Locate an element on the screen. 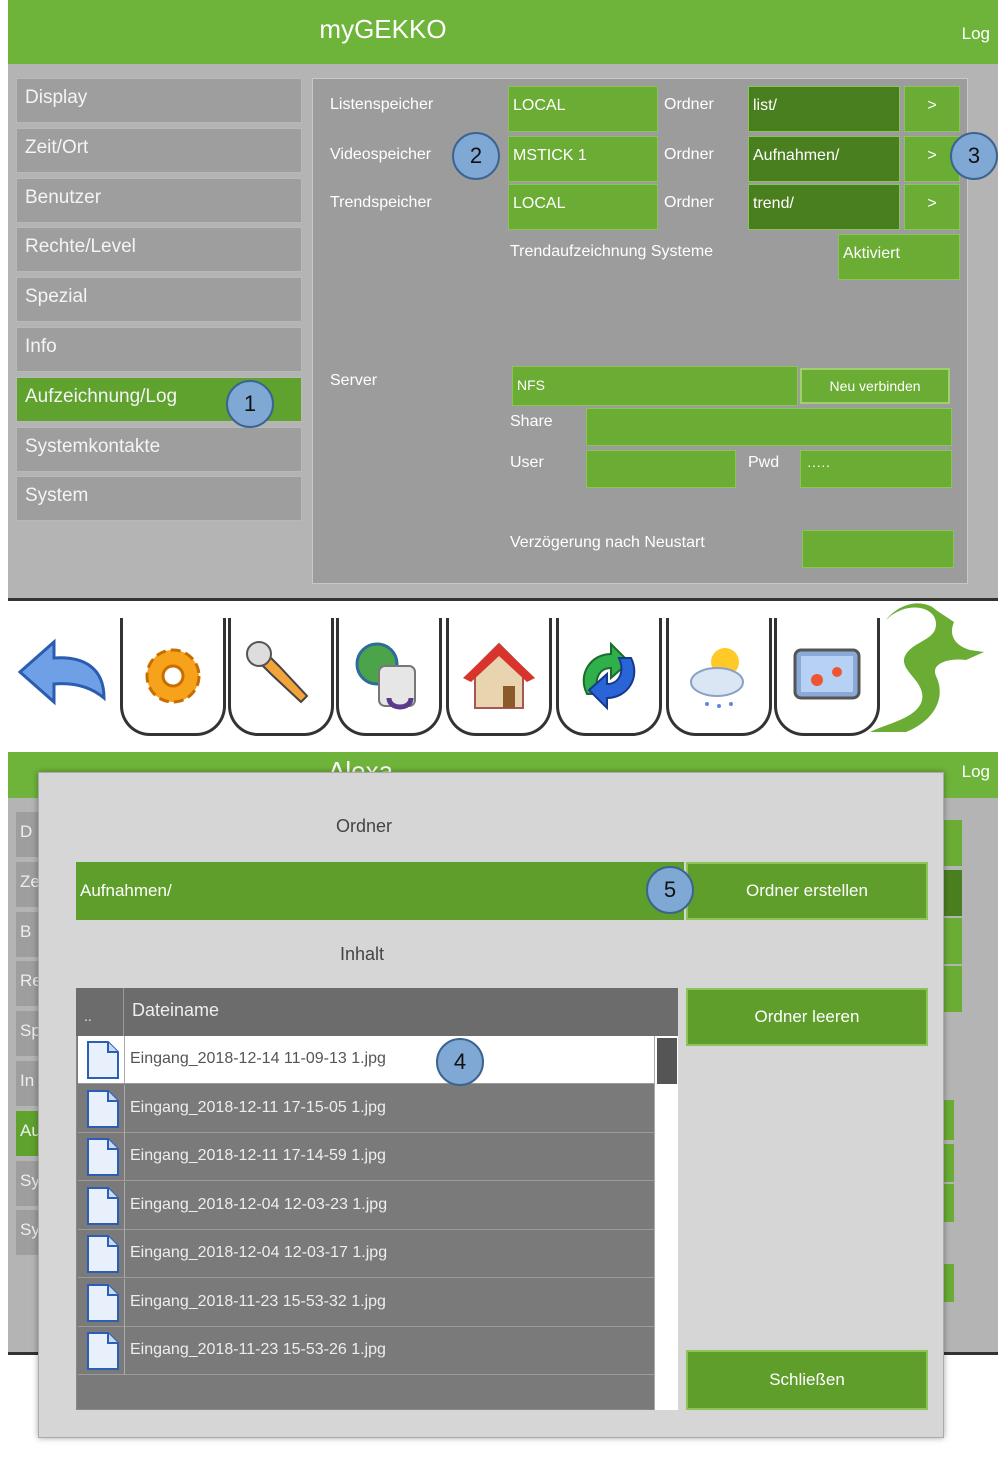  file-name: Eingang_2018-11-23 15-53-32 1.jpg is located at coordinates (258, 1301).